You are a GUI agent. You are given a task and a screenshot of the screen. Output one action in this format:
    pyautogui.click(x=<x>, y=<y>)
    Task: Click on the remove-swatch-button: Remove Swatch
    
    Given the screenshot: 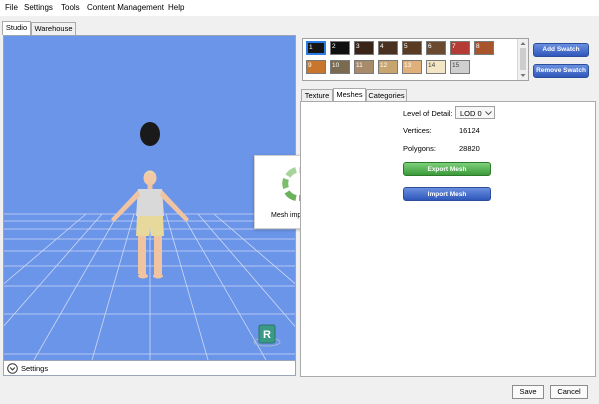 What is the action you would take?
    pyautogui.click(x=561, y=71)
    